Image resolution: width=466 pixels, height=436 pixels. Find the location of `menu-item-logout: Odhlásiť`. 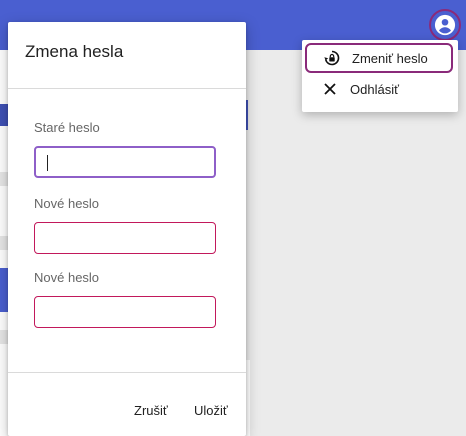

menu-item-logout: Odhlásiť is located at coordinates (380, 89).